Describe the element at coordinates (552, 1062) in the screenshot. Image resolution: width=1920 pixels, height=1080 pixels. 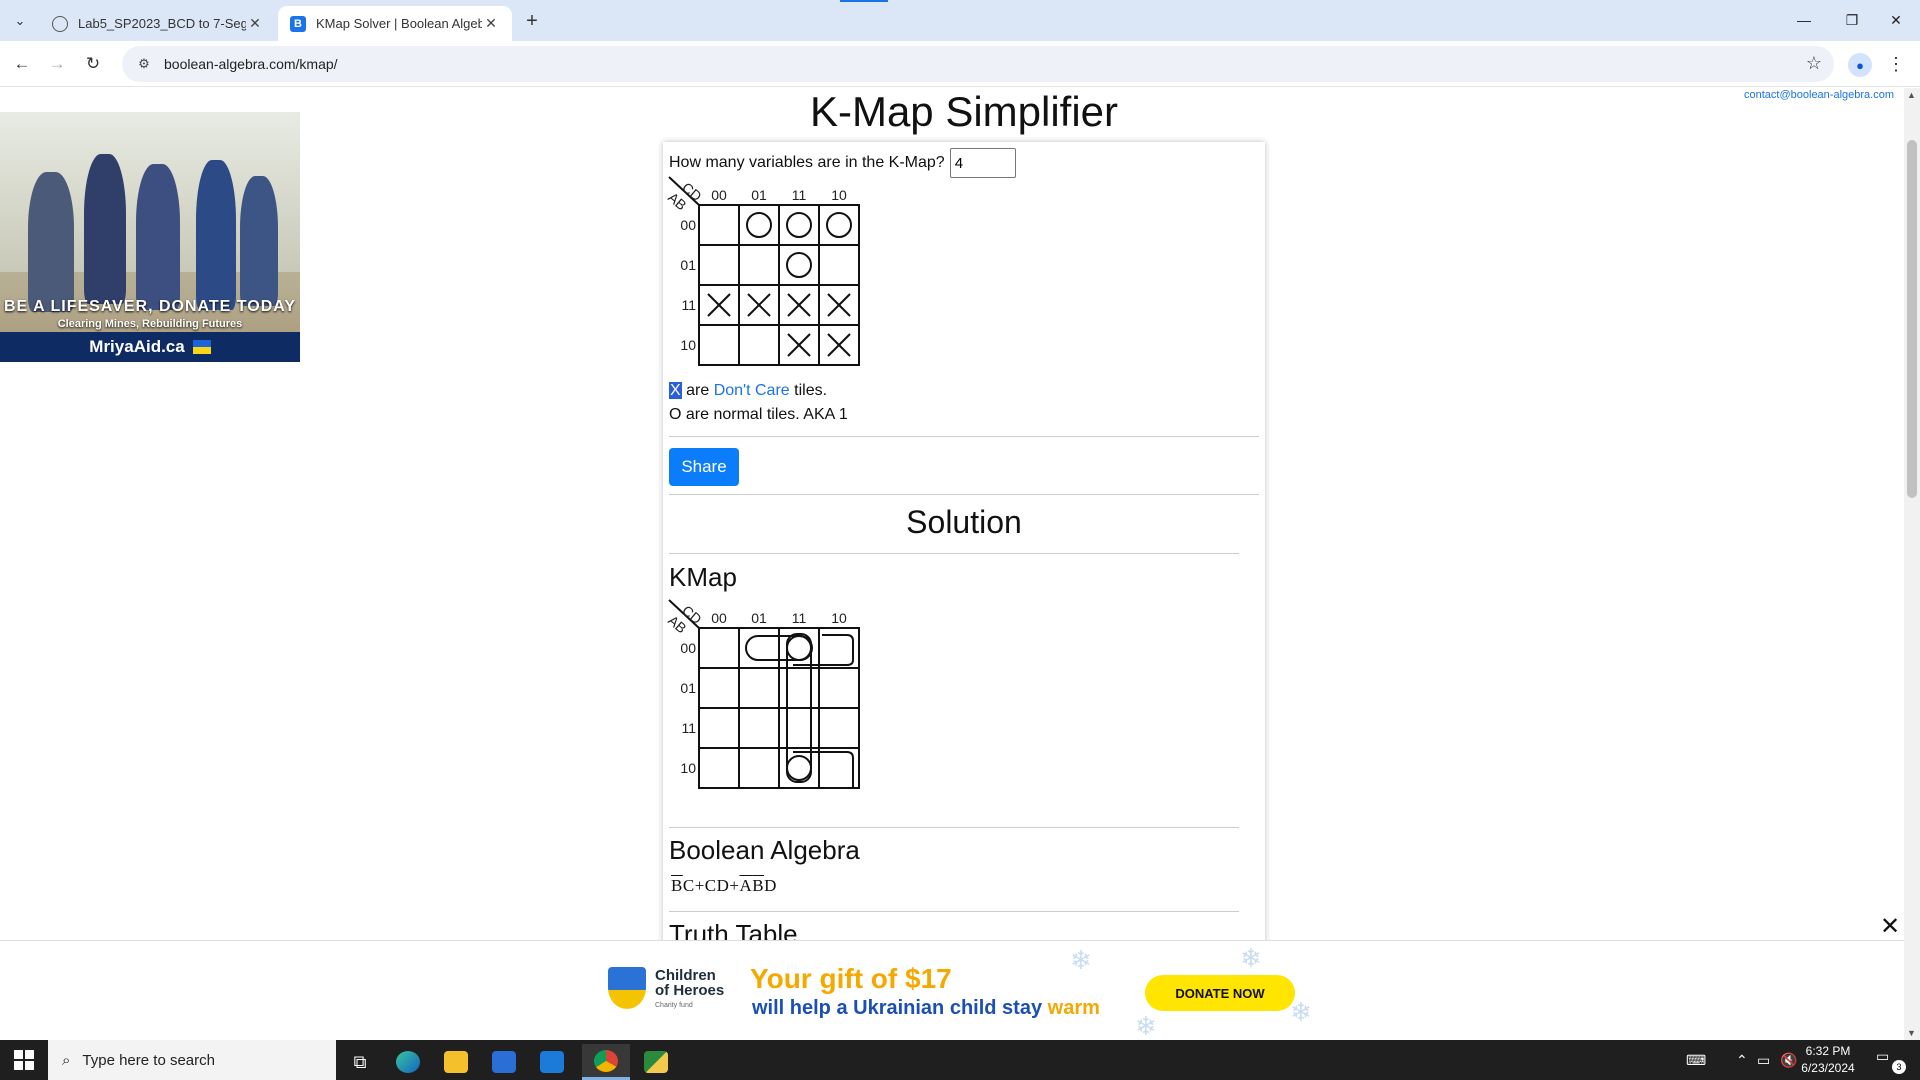
I see `mail-icon` at that location.